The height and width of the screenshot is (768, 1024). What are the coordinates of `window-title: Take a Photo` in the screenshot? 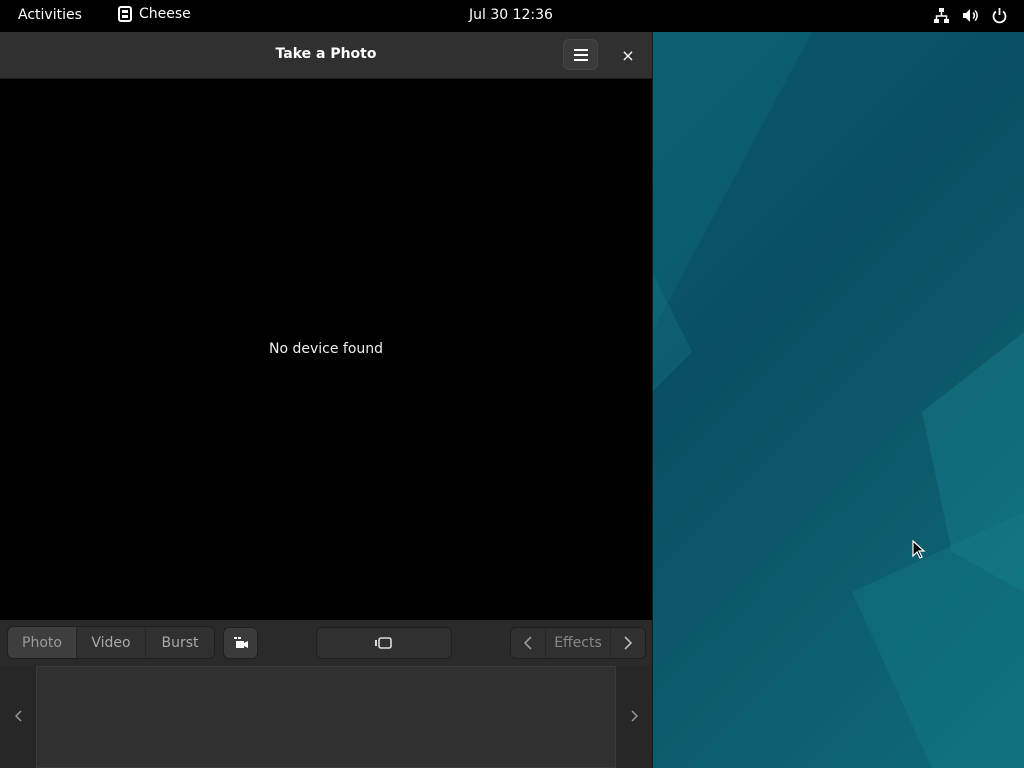 It's located at (326, 54).